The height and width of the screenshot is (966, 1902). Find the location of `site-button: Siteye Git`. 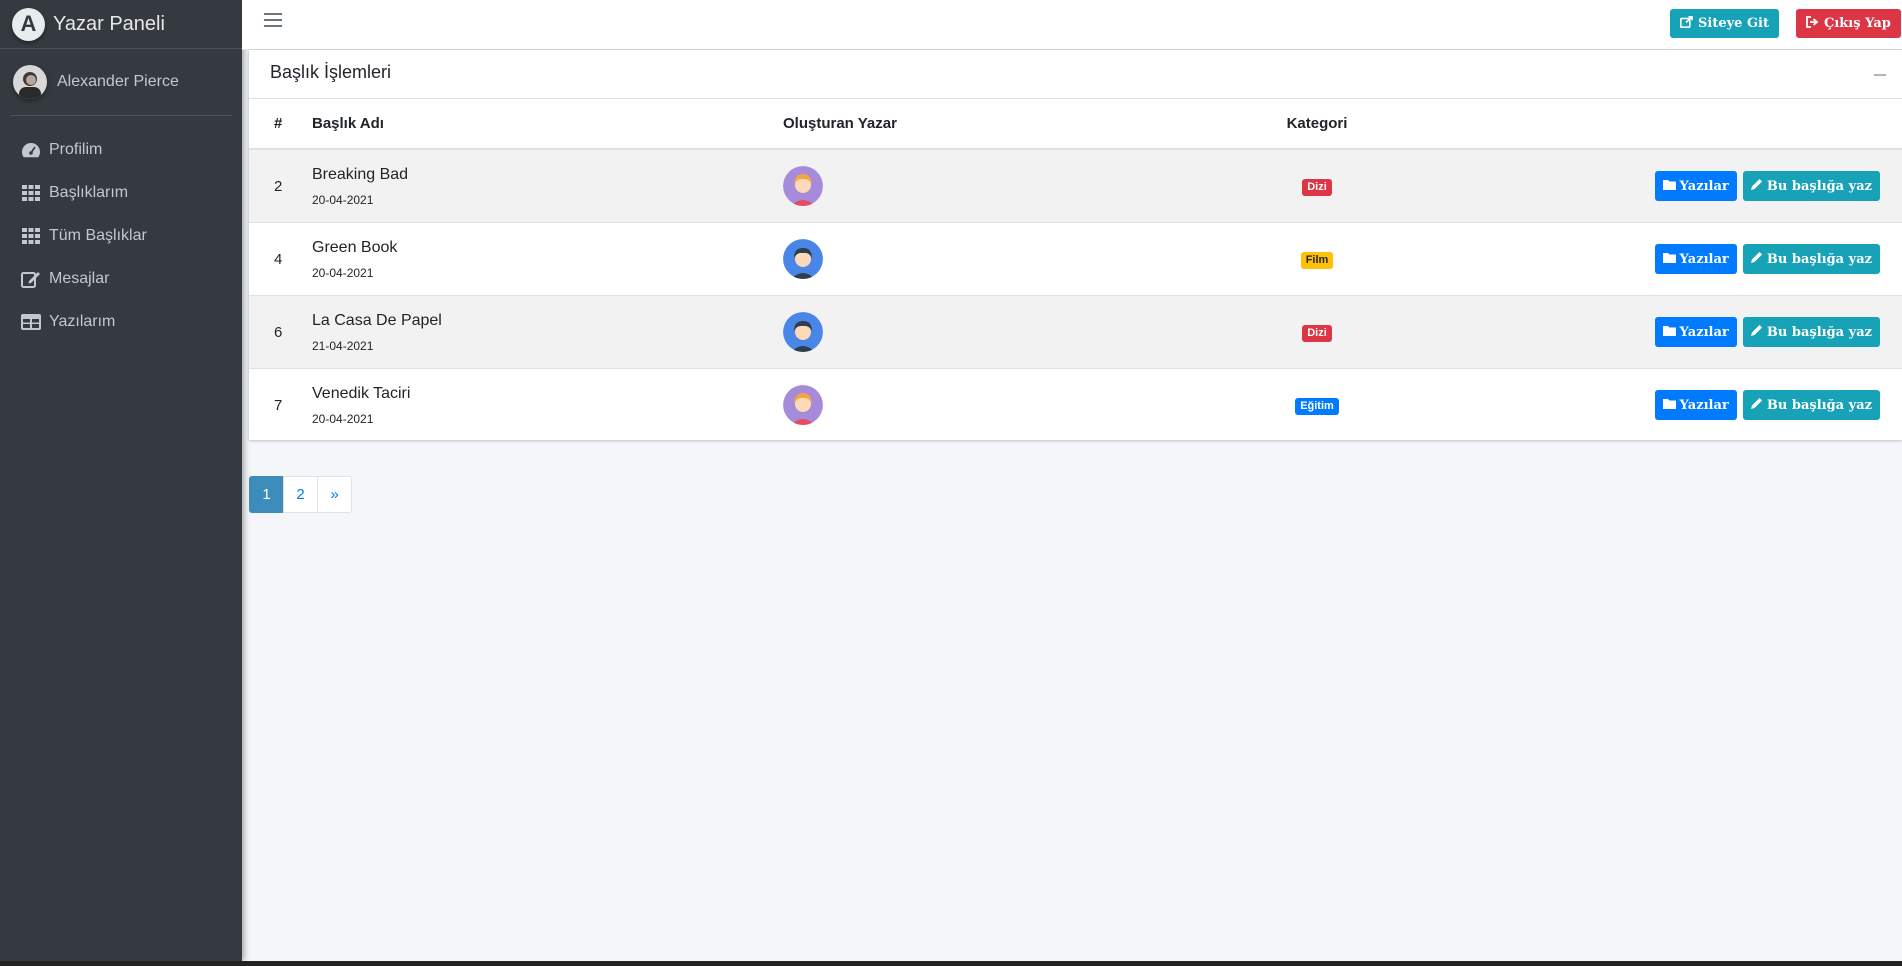

site-button: Siteye Git is located at coordinates (1724, 23).